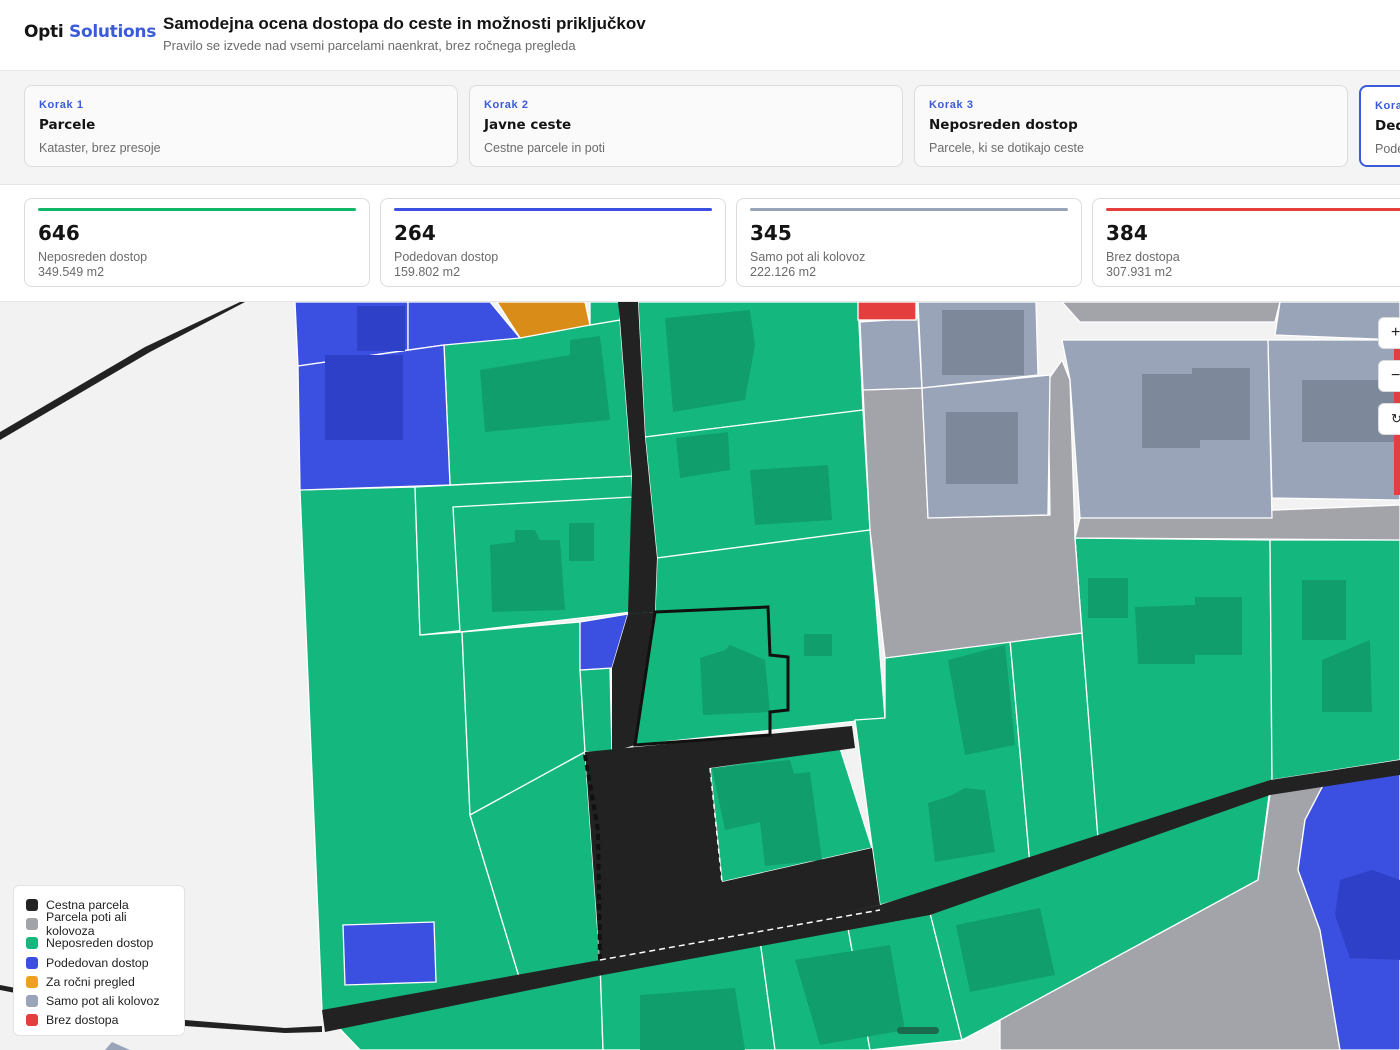  Describe the element at coordinates (1246, 242) in the screenshot. I see `stat-card-no-access: 384 Brez dostopa 307.931 m2` at that location.